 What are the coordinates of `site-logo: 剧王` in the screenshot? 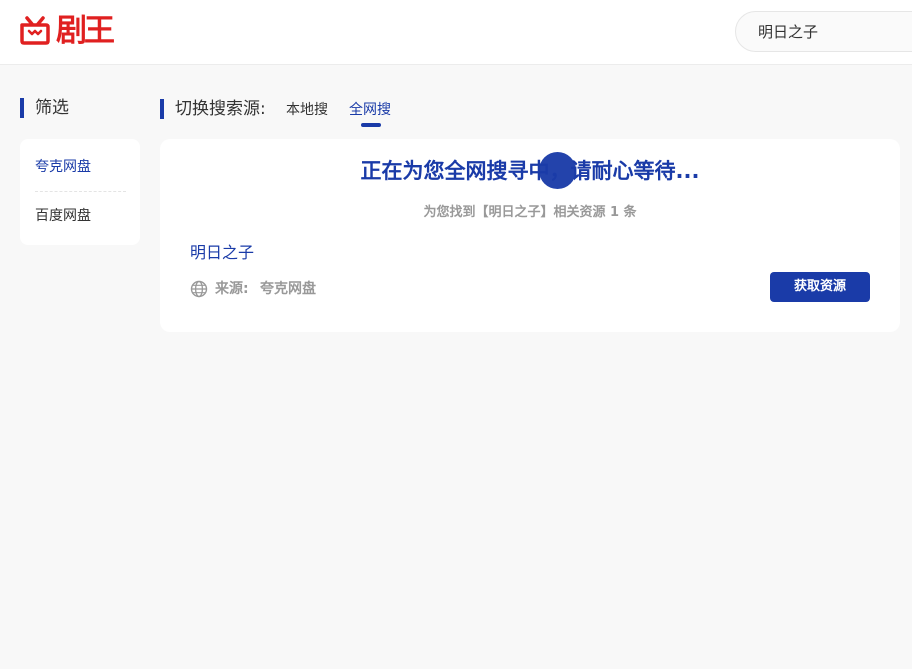 It's located at (66, 31).